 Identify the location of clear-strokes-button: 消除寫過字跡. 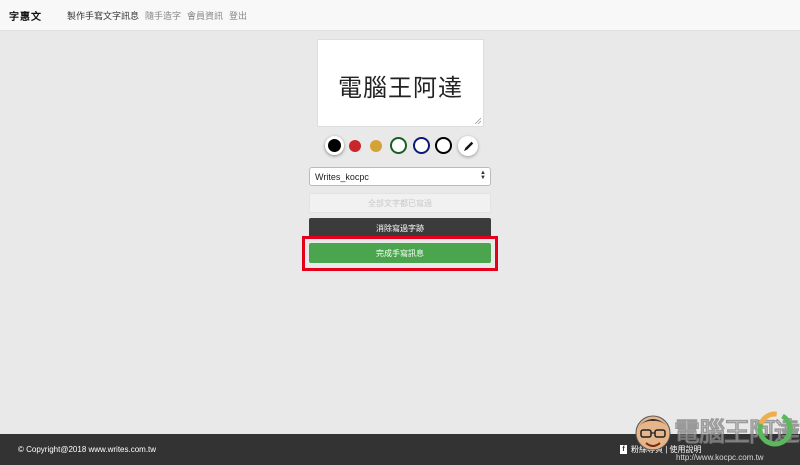
(400, 228).